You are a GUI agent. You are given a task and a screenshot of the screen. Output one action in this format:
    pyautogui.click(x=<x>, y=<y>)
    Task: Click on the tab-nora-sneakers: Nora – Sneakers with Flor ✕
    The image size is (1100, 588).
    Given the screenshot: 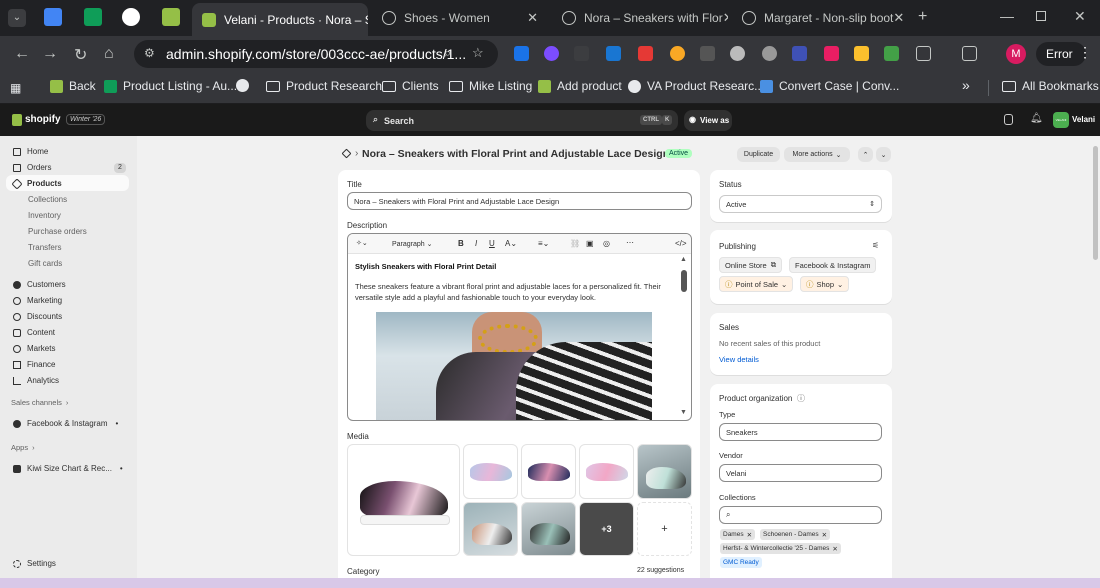 What is the action you would take?
    pyautogui.click(x=640, y=18)
    